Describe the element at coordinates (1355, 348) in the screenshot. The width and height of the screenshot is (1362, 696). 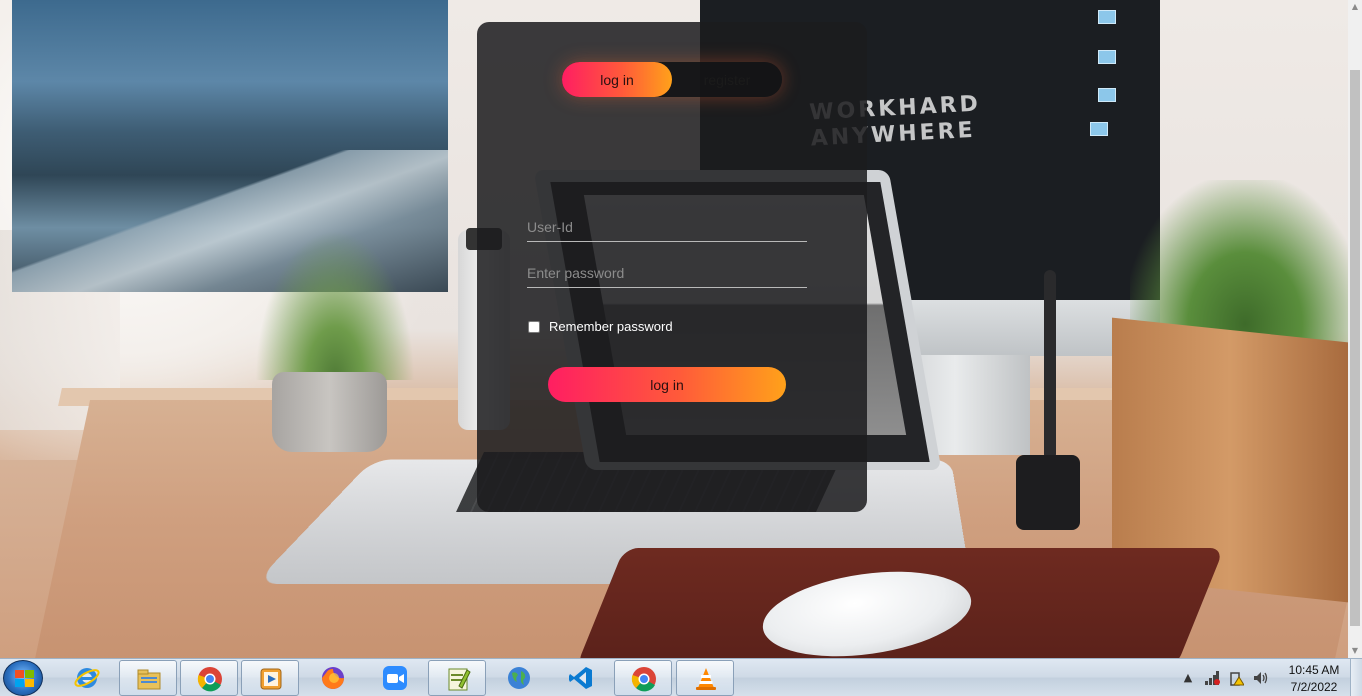
I see `scrollbar-thumb` at that location.